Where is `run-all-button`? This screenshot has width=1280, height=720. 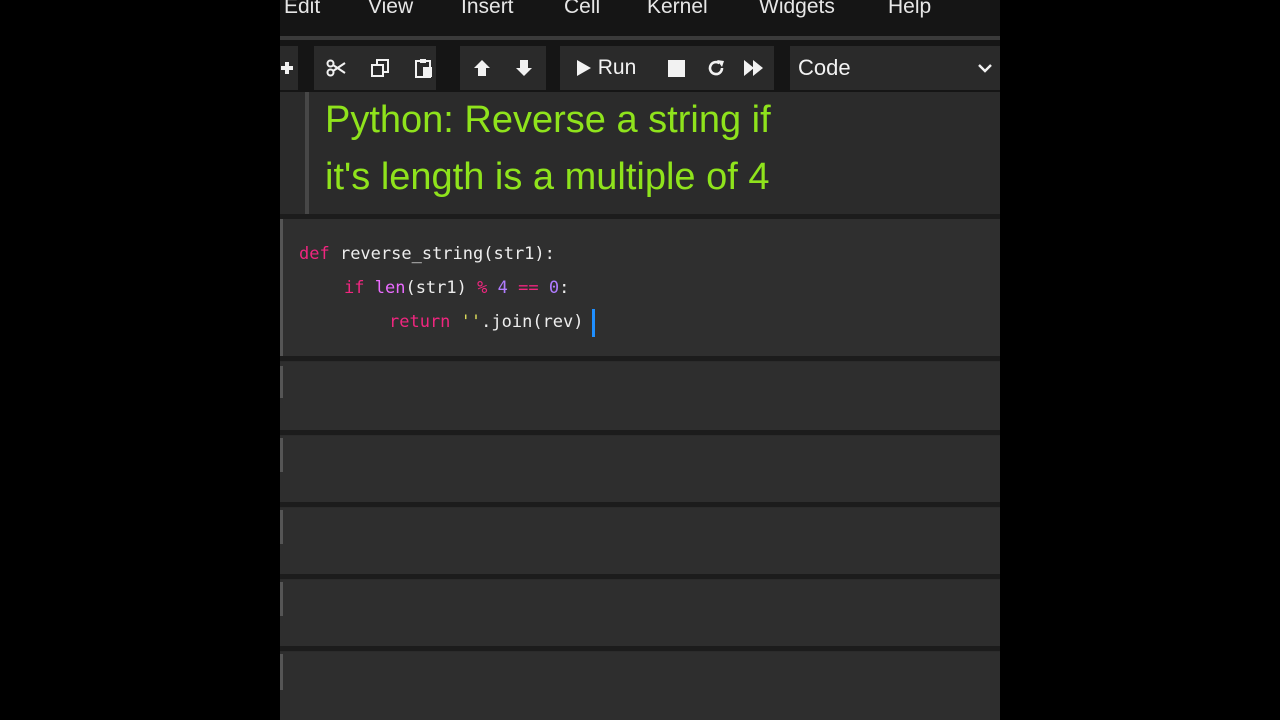 run-all-button is located at coordinates (754, 68).